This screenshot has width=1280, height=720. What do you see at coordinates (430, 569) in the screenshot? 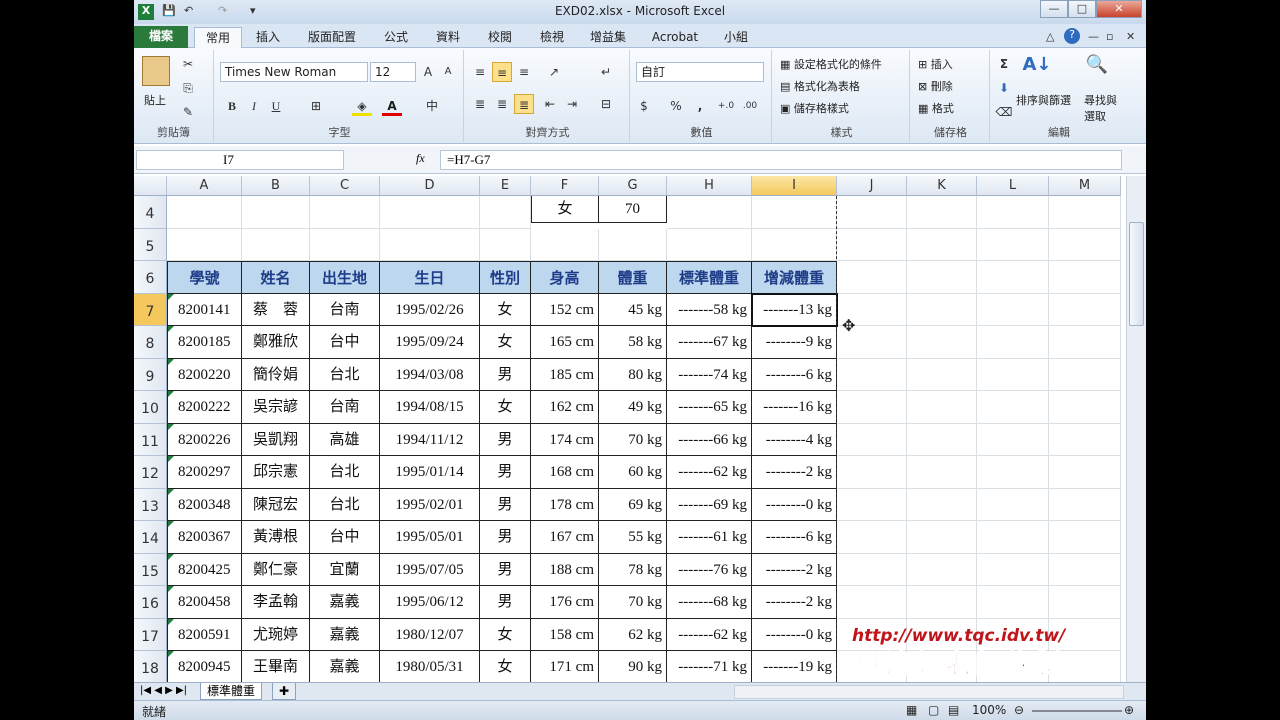
I see `table-cell: 1995/07/05` at bounding box center [430, 569].